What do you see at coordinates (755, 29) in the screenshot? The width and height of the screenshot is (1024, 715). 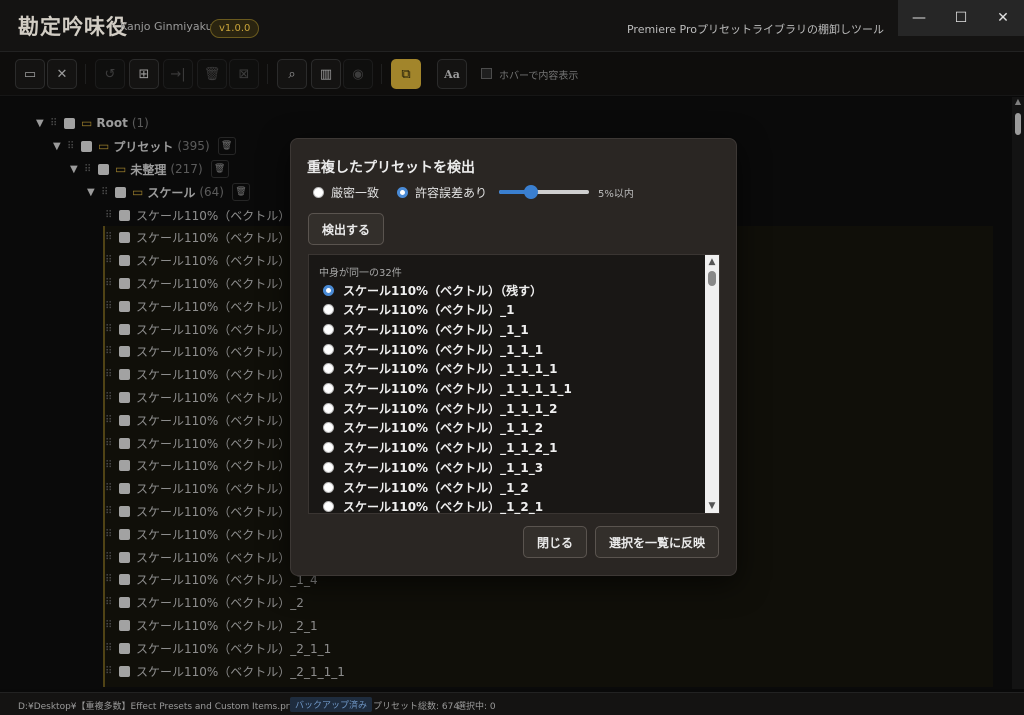 I see `app-description: Premiere Proプリセットライブラリの棚卸しツール` at bounding box center [755, 29].